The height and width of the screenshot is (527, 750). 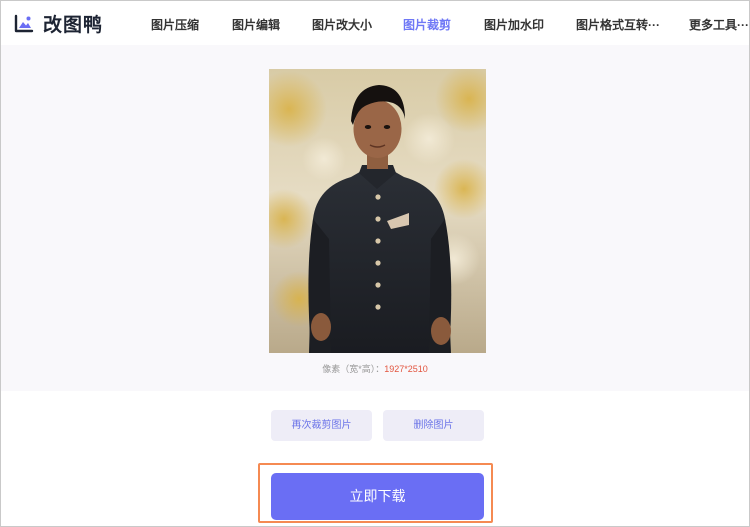 What do you see at coordinates (353, 369) in the screenshot?
I see `pixel-dimensions-label: 像素（宽*高）：` at bounding box center [353, 369].